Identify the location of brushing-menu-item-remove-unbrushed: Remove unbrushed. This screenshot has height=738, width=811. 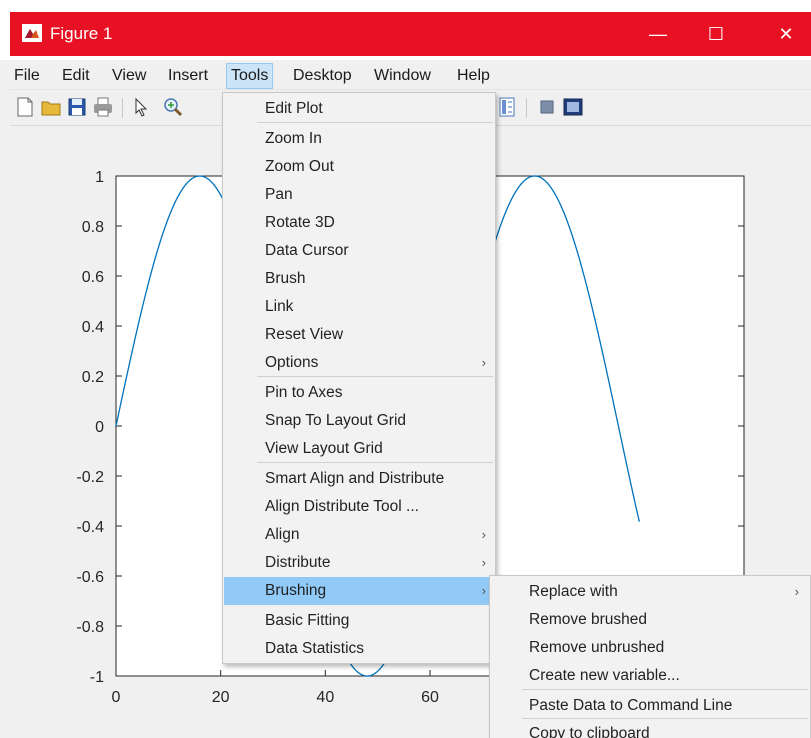
(650, 648).